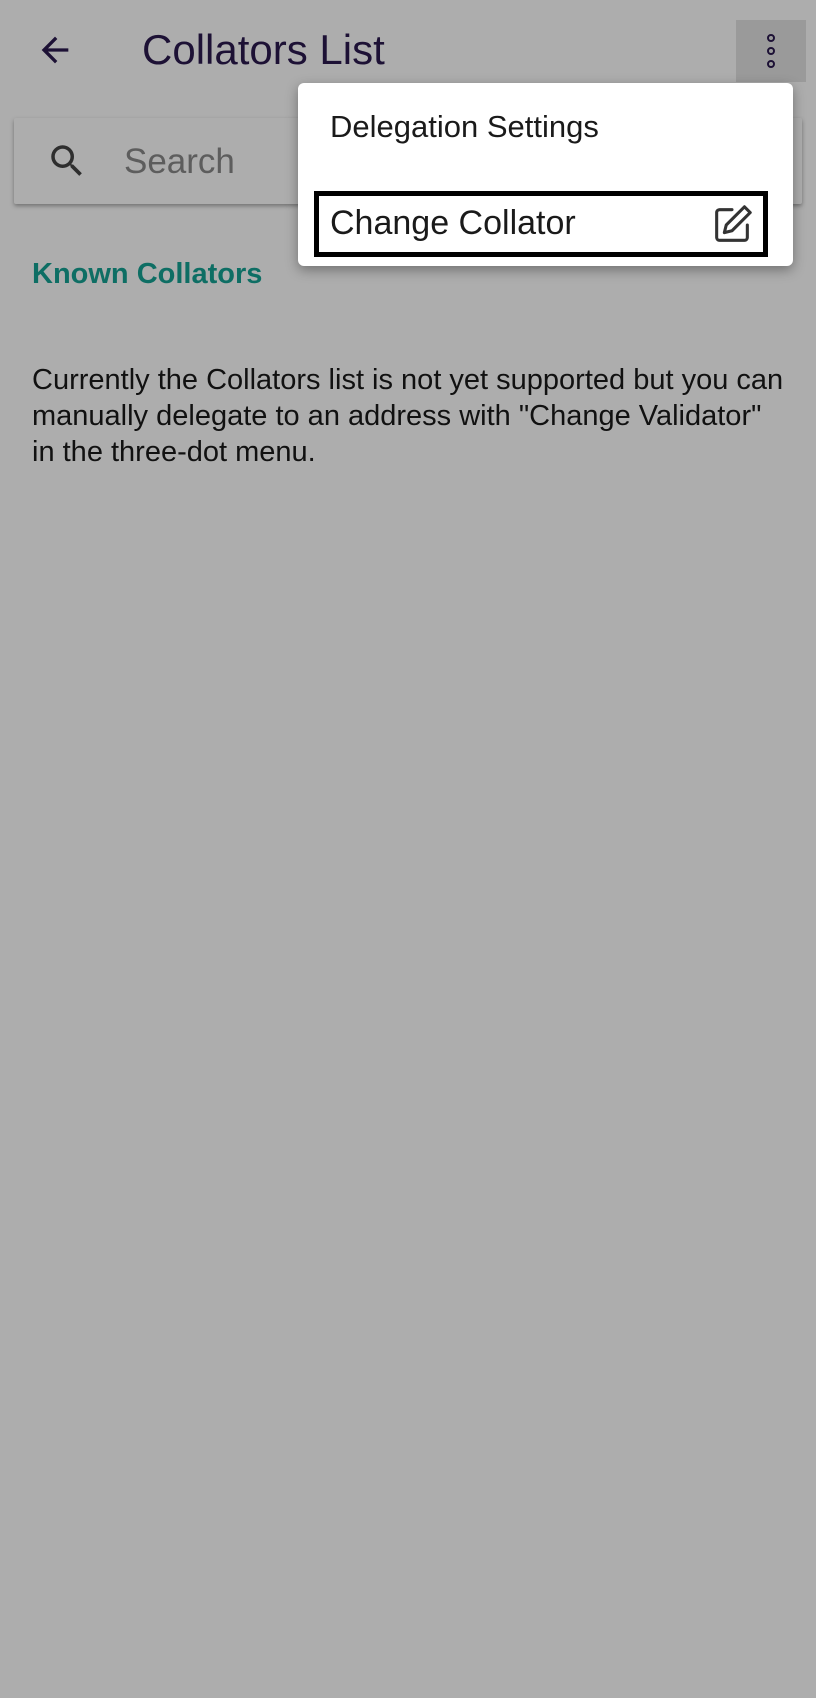 The height and width of the screenshot is (1698, 816). Describe the element at coordinates (453, 223) in the screenshot. I see `menu-item-label: Change Collator` at that location.